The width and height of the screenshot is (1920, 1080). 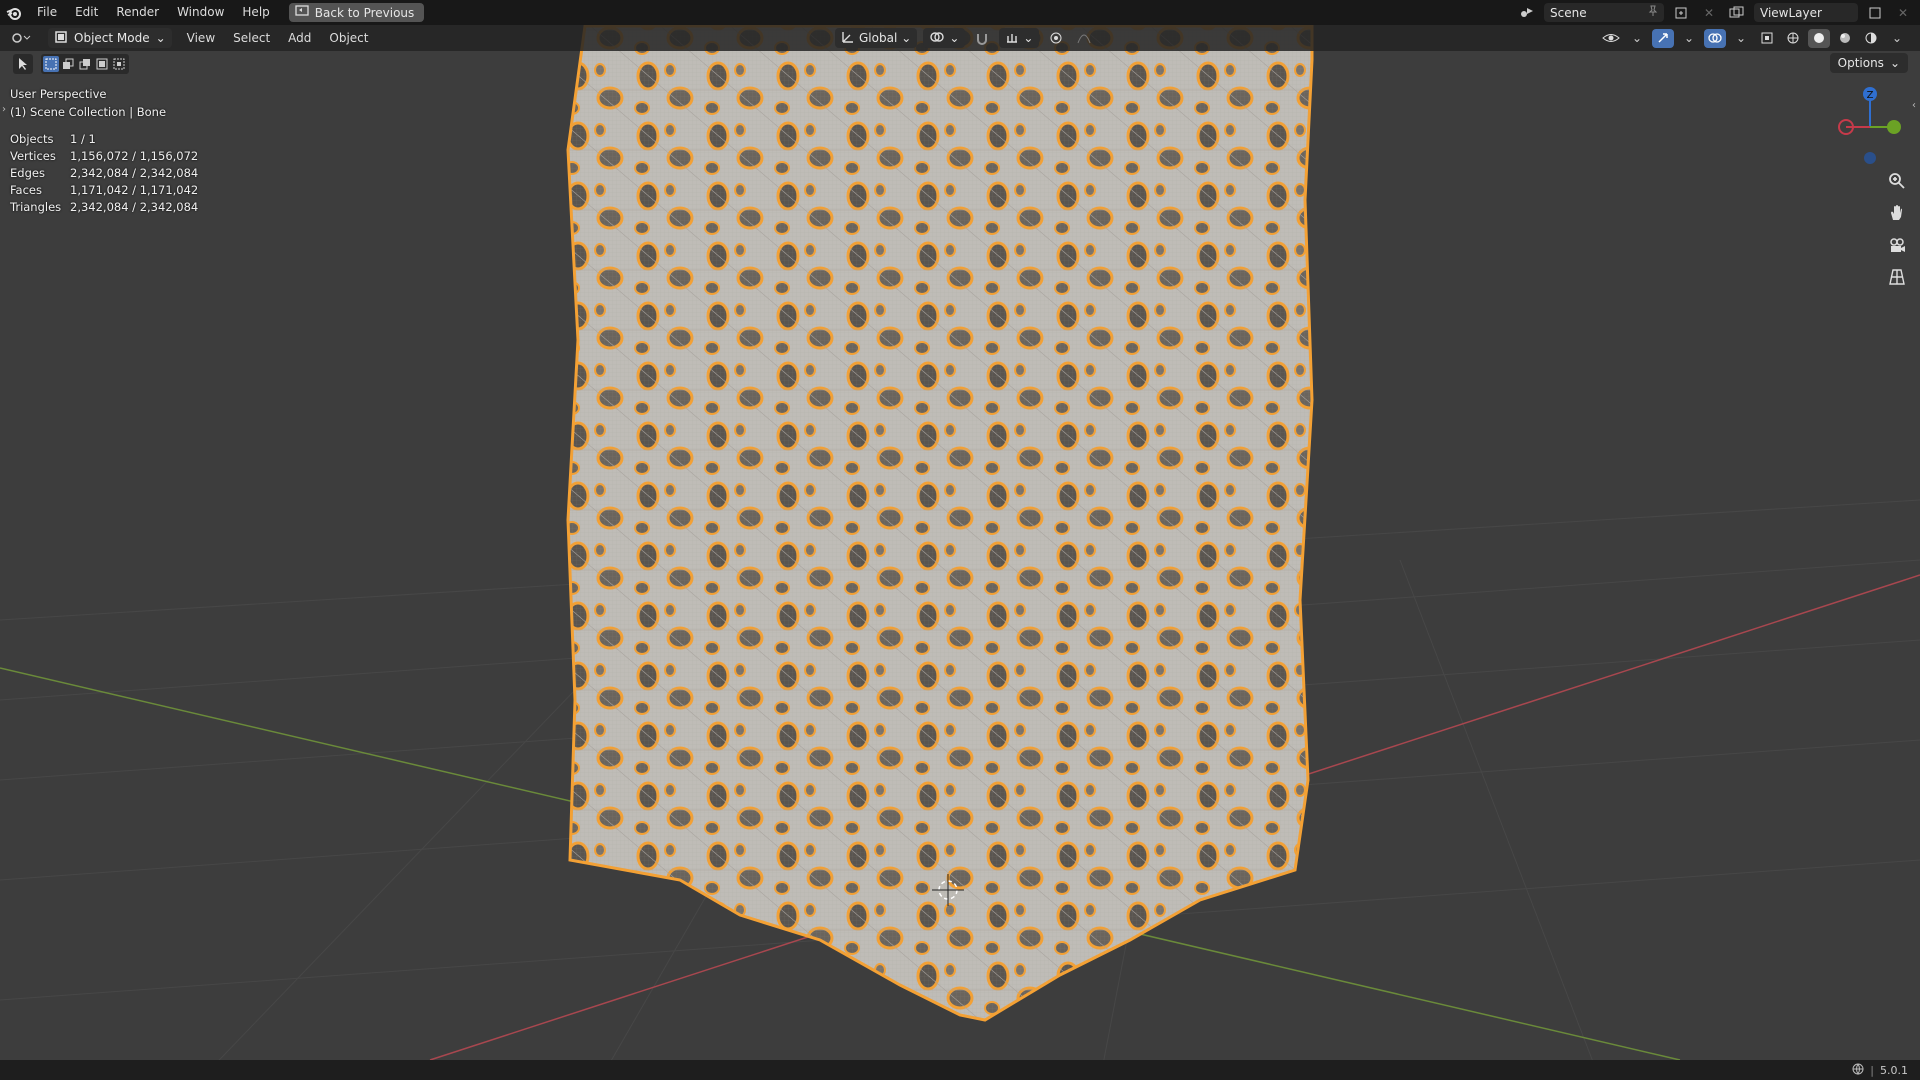 I want to click on select-new-icon, so click(x=51, y=64).